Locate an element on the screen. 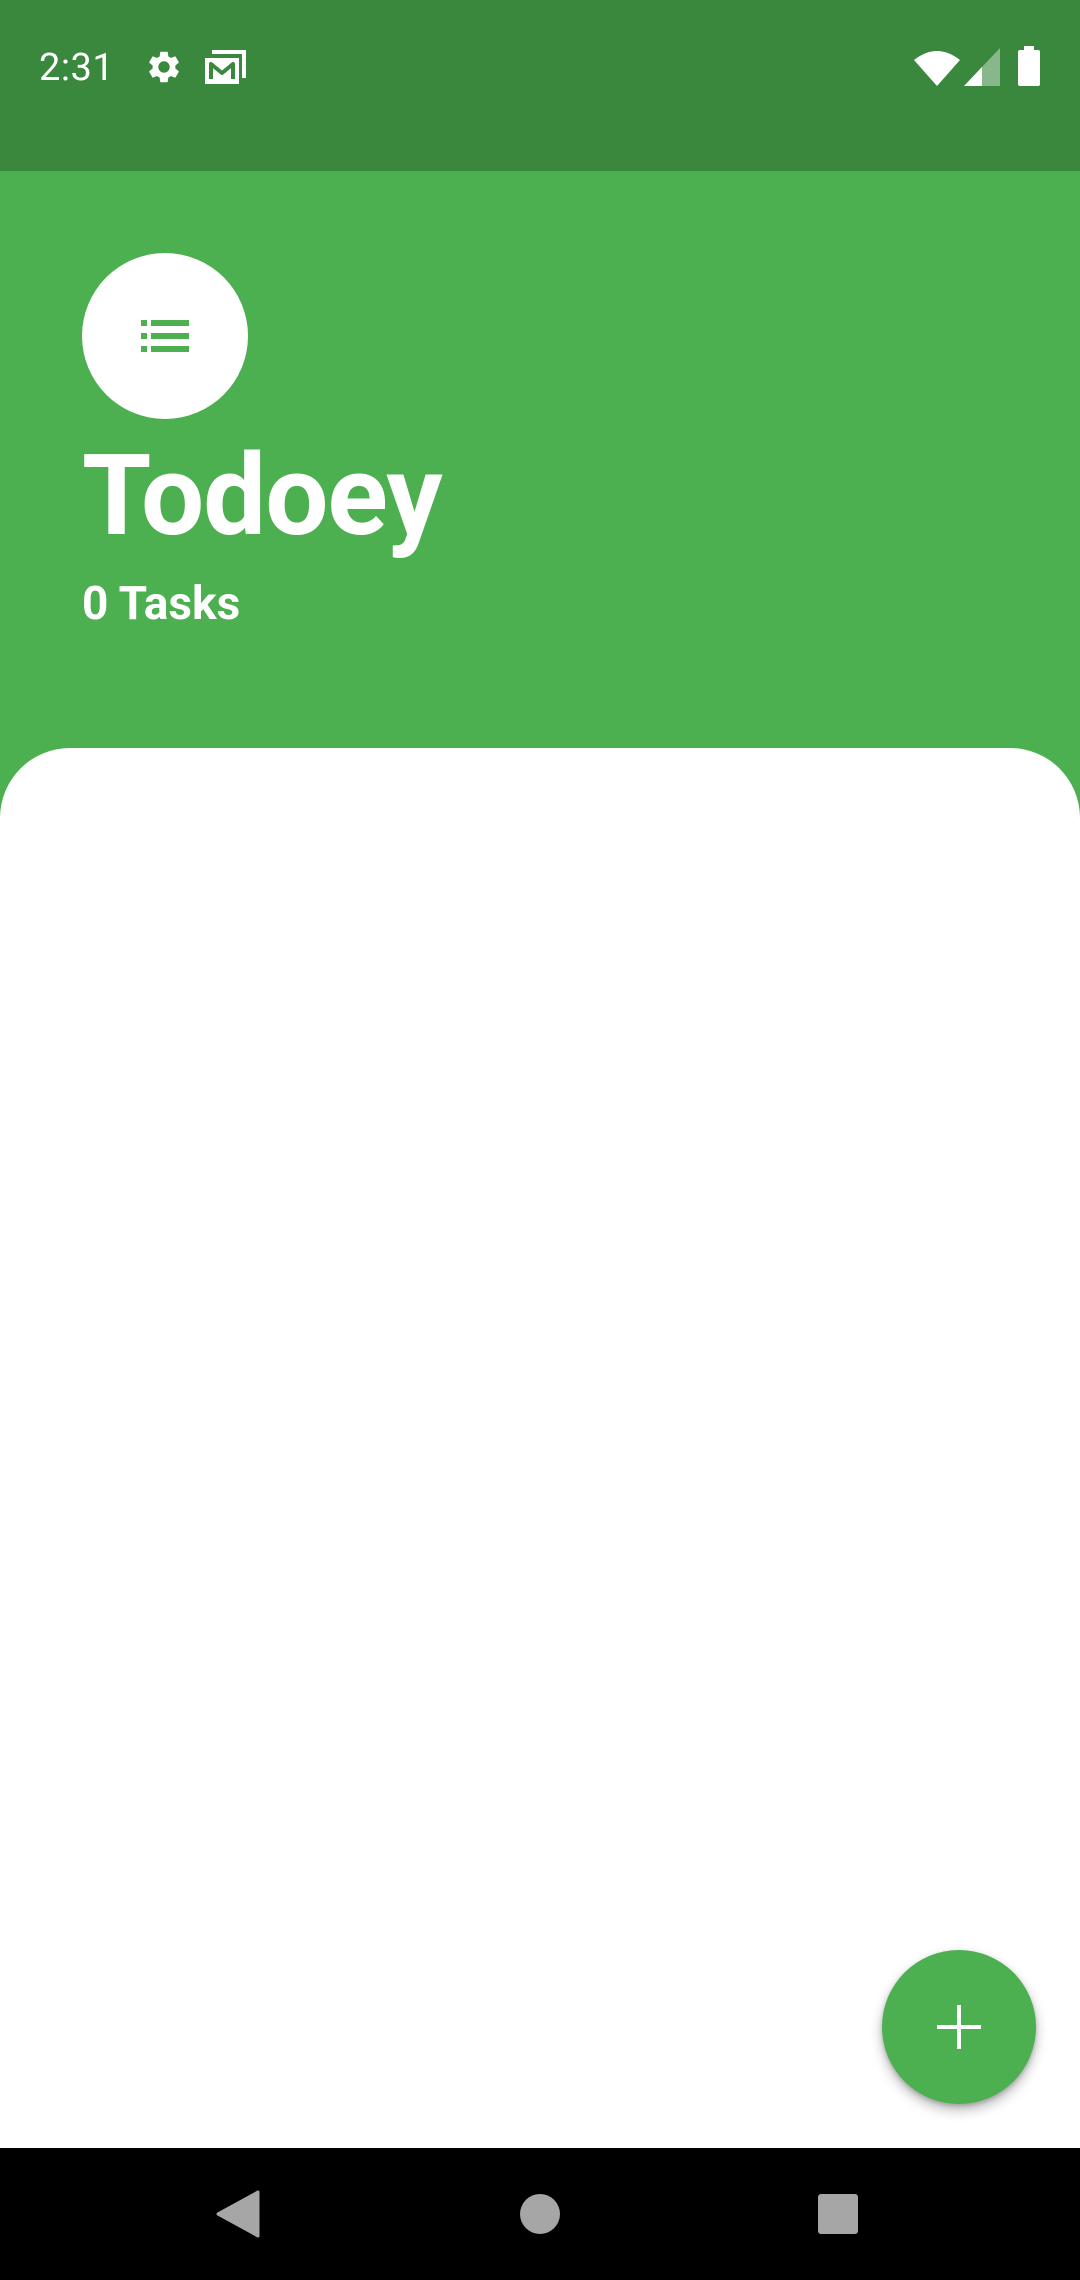 The width and height of the screenshot is (1080, 2280). back-icon is located at coordinates (238, 2216).